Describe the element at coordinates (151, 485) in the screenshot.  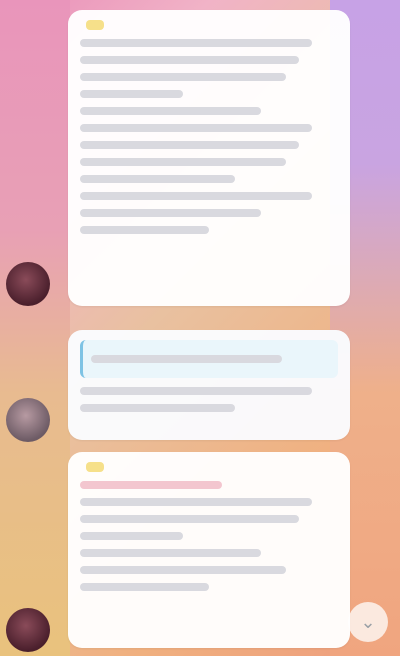
I see `message-link` at that location.